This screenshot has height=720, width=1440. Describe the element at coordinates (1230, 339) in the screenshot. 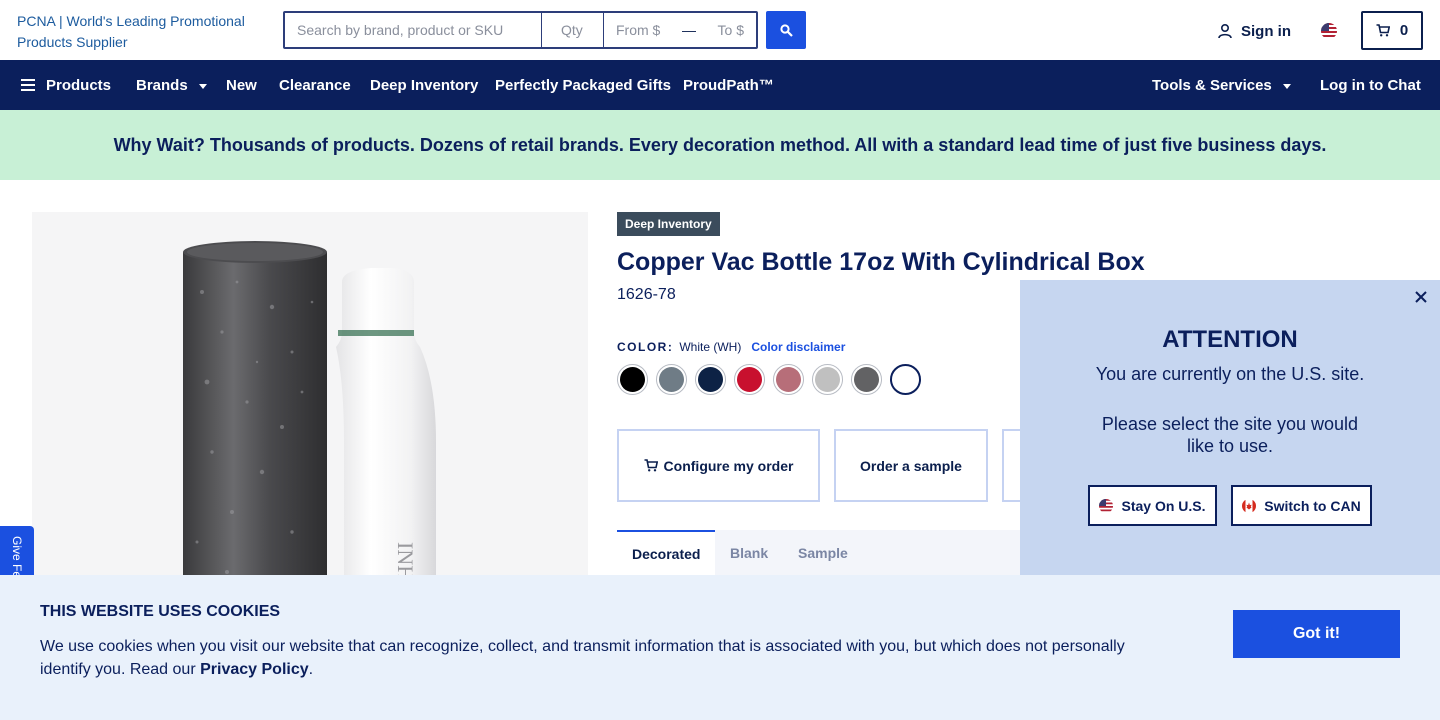

I see `modal-title: ATTENTION` at that location.